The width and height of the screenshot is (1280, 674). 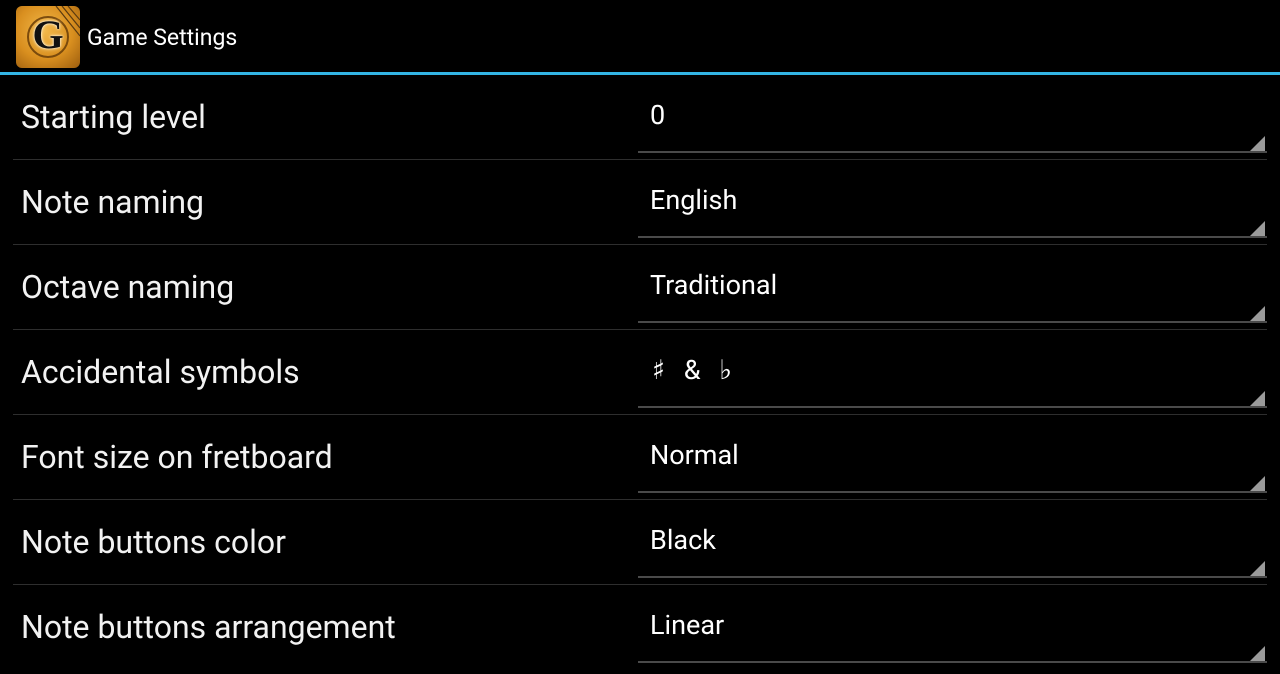 I want to click on setting-label: Starting level, so click(x=113, y=117).